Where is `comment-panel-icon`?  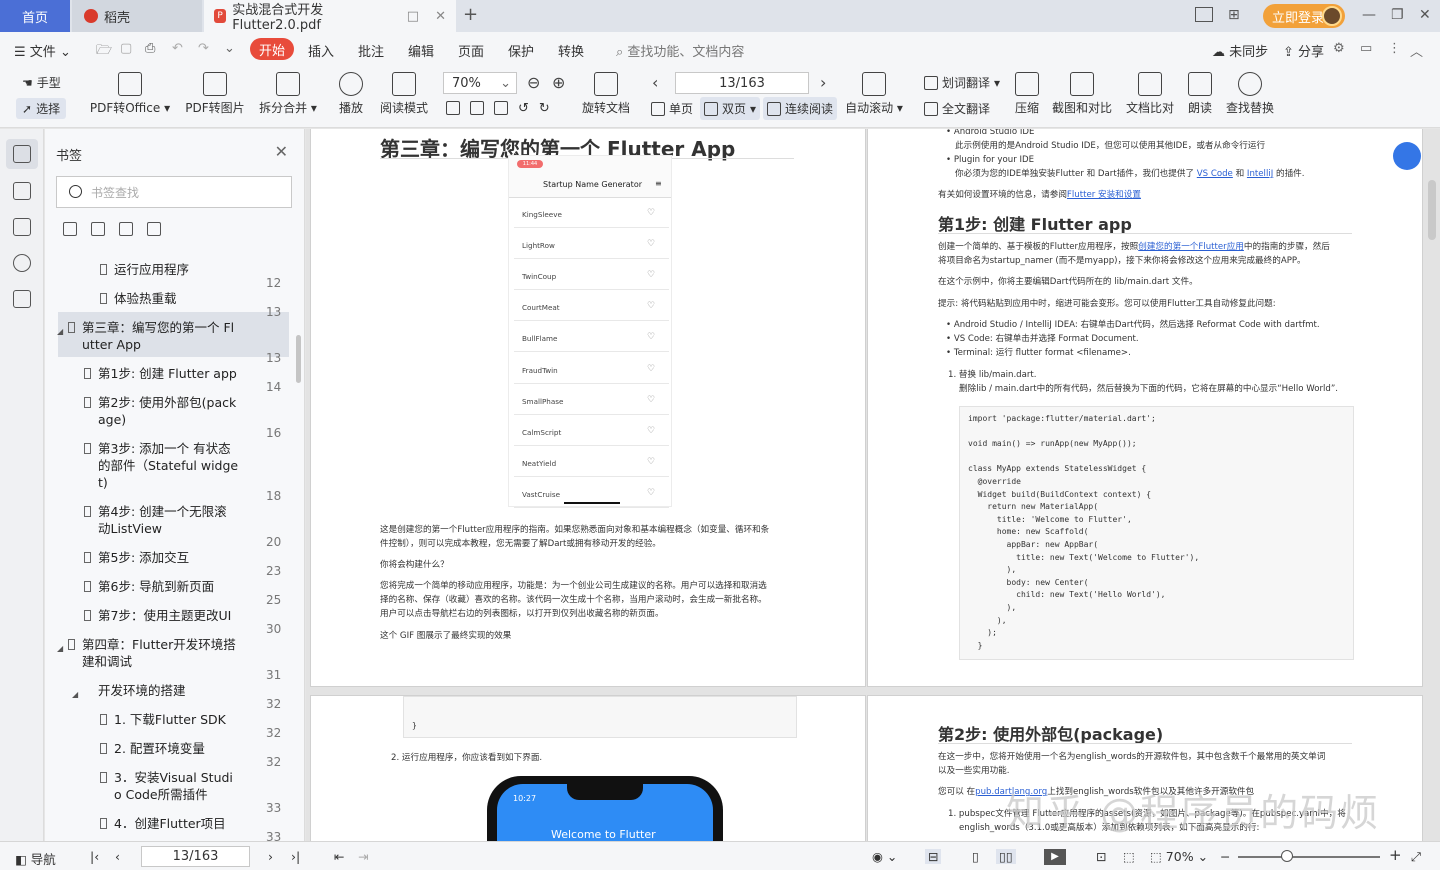 comment-panel-icon is located at coordinates (22, 227).